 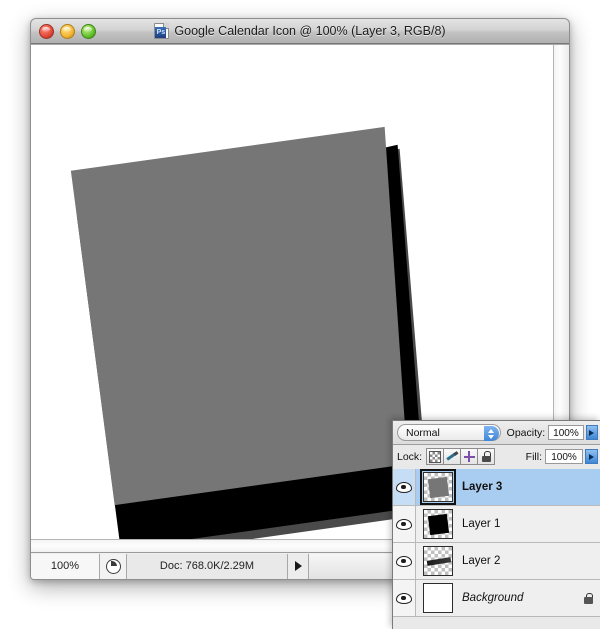 What do you see at coordinates (566, 432) in the screenshot?
I see `opacity-input: 100%` at bounding box center [566, 432].